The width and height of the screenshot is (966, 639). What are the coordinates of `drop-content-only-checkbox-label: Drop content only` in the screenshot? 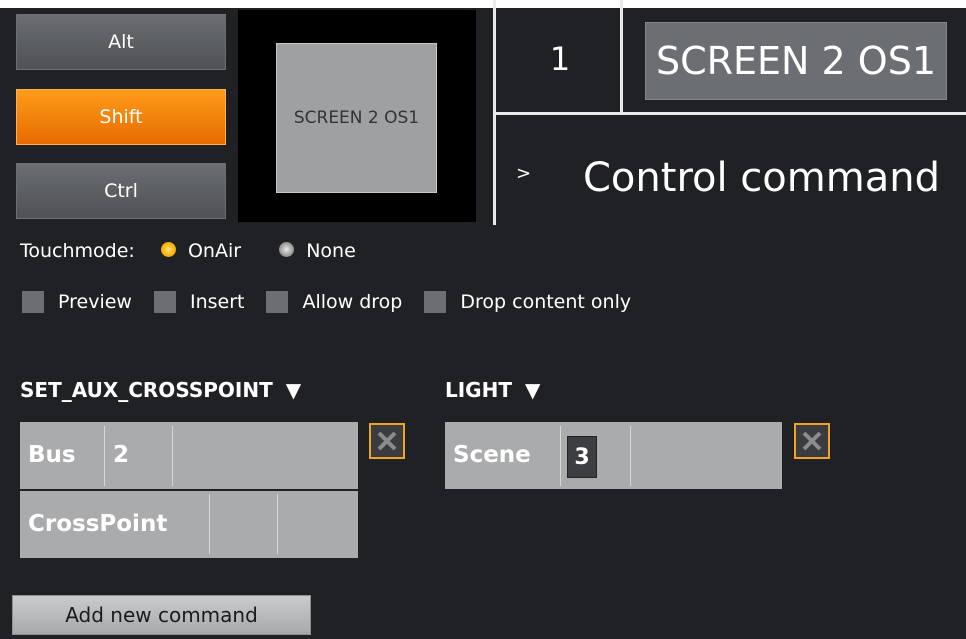 It's located at (546, 302).